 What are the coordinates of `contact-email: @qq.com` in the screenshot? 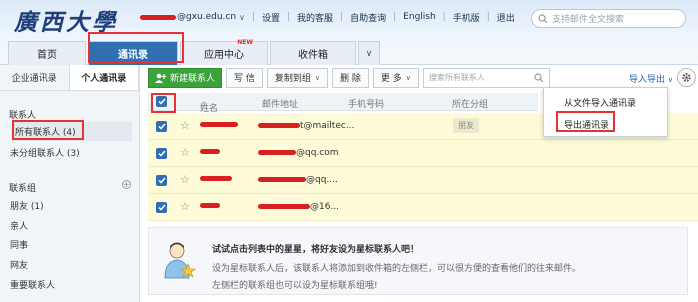 It's located at (298, 153).